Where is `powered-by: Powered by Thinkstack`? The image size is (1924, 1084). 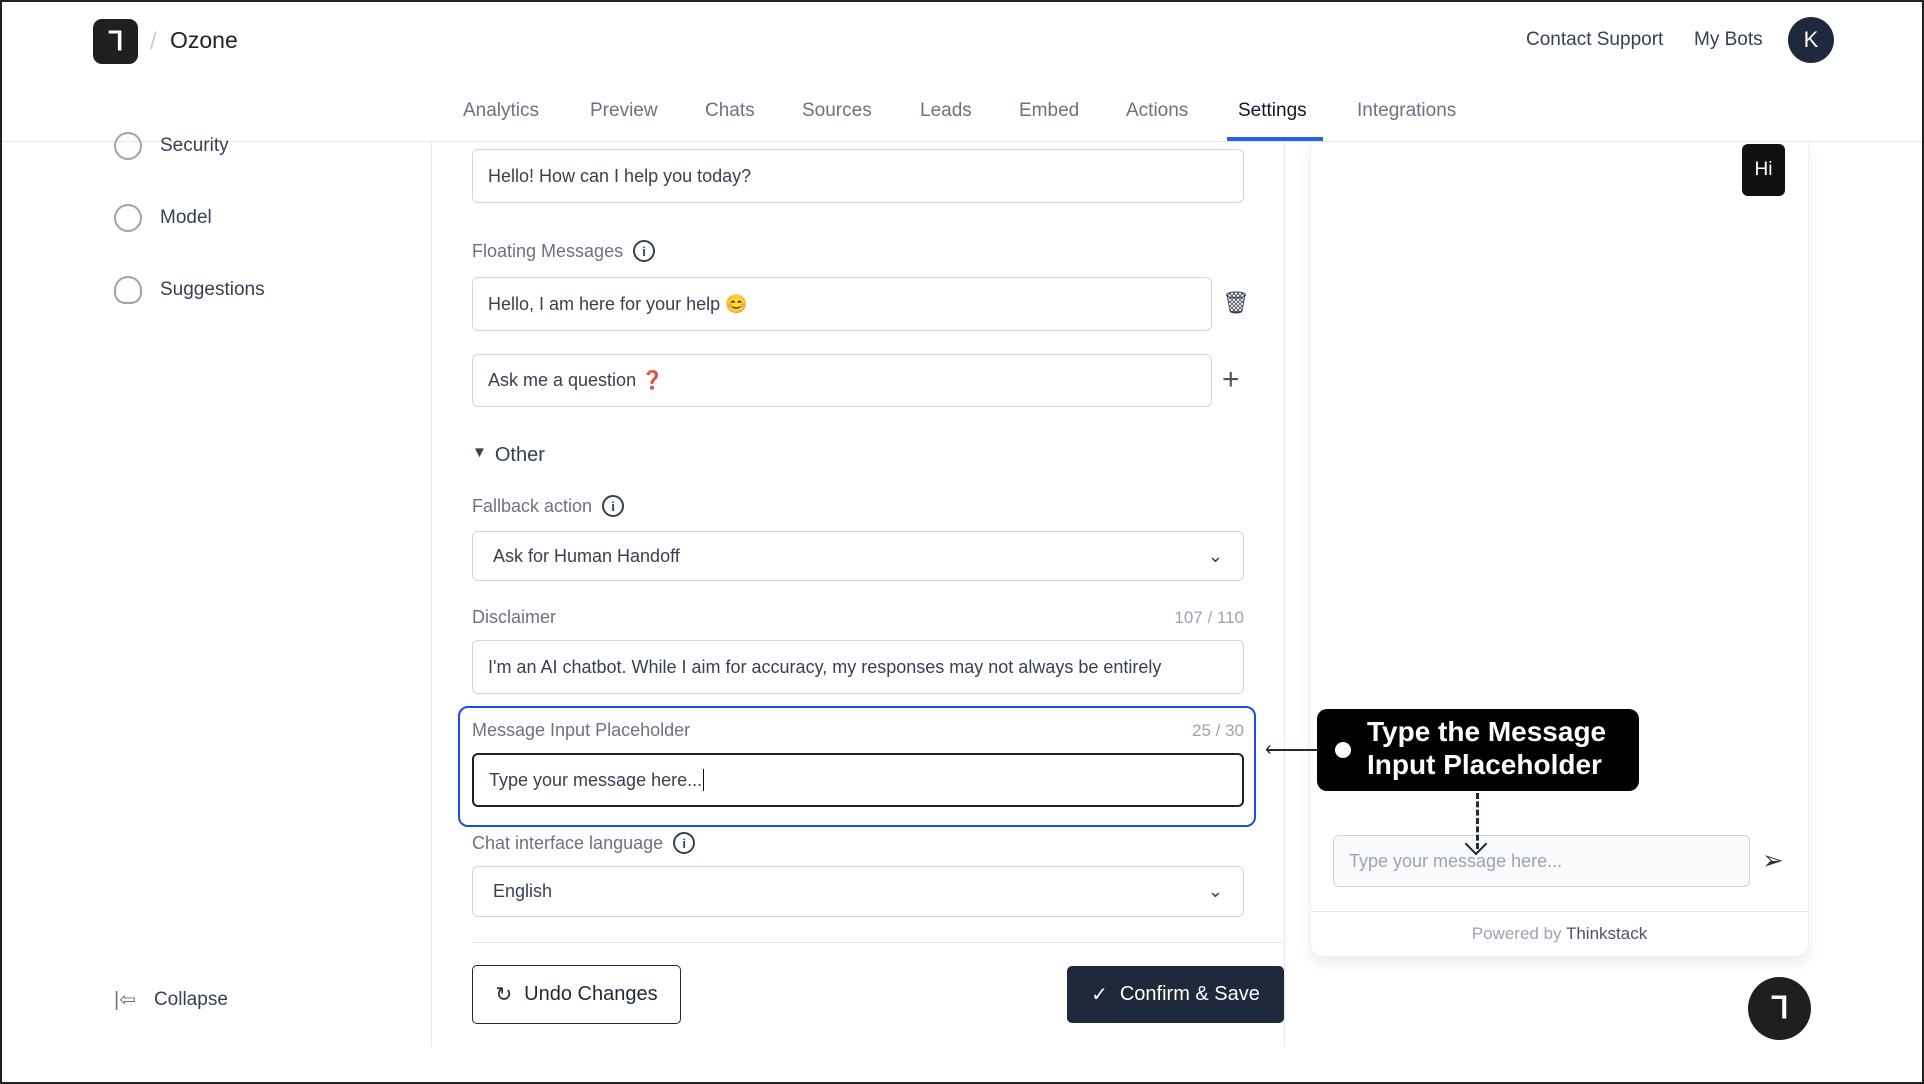 powered-by: Powered by Thinkstack is located at coordinates (1559, 933).